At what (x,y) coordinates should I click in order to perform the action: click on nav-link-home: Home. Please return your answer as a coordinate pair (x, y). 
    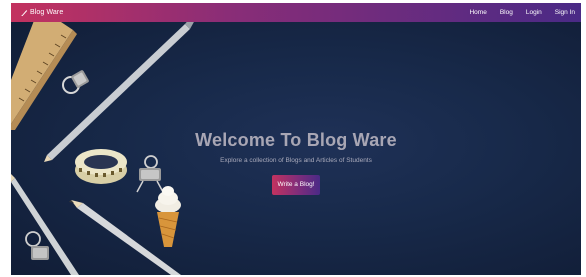
    Looking at the image, I should click on (477, 12).